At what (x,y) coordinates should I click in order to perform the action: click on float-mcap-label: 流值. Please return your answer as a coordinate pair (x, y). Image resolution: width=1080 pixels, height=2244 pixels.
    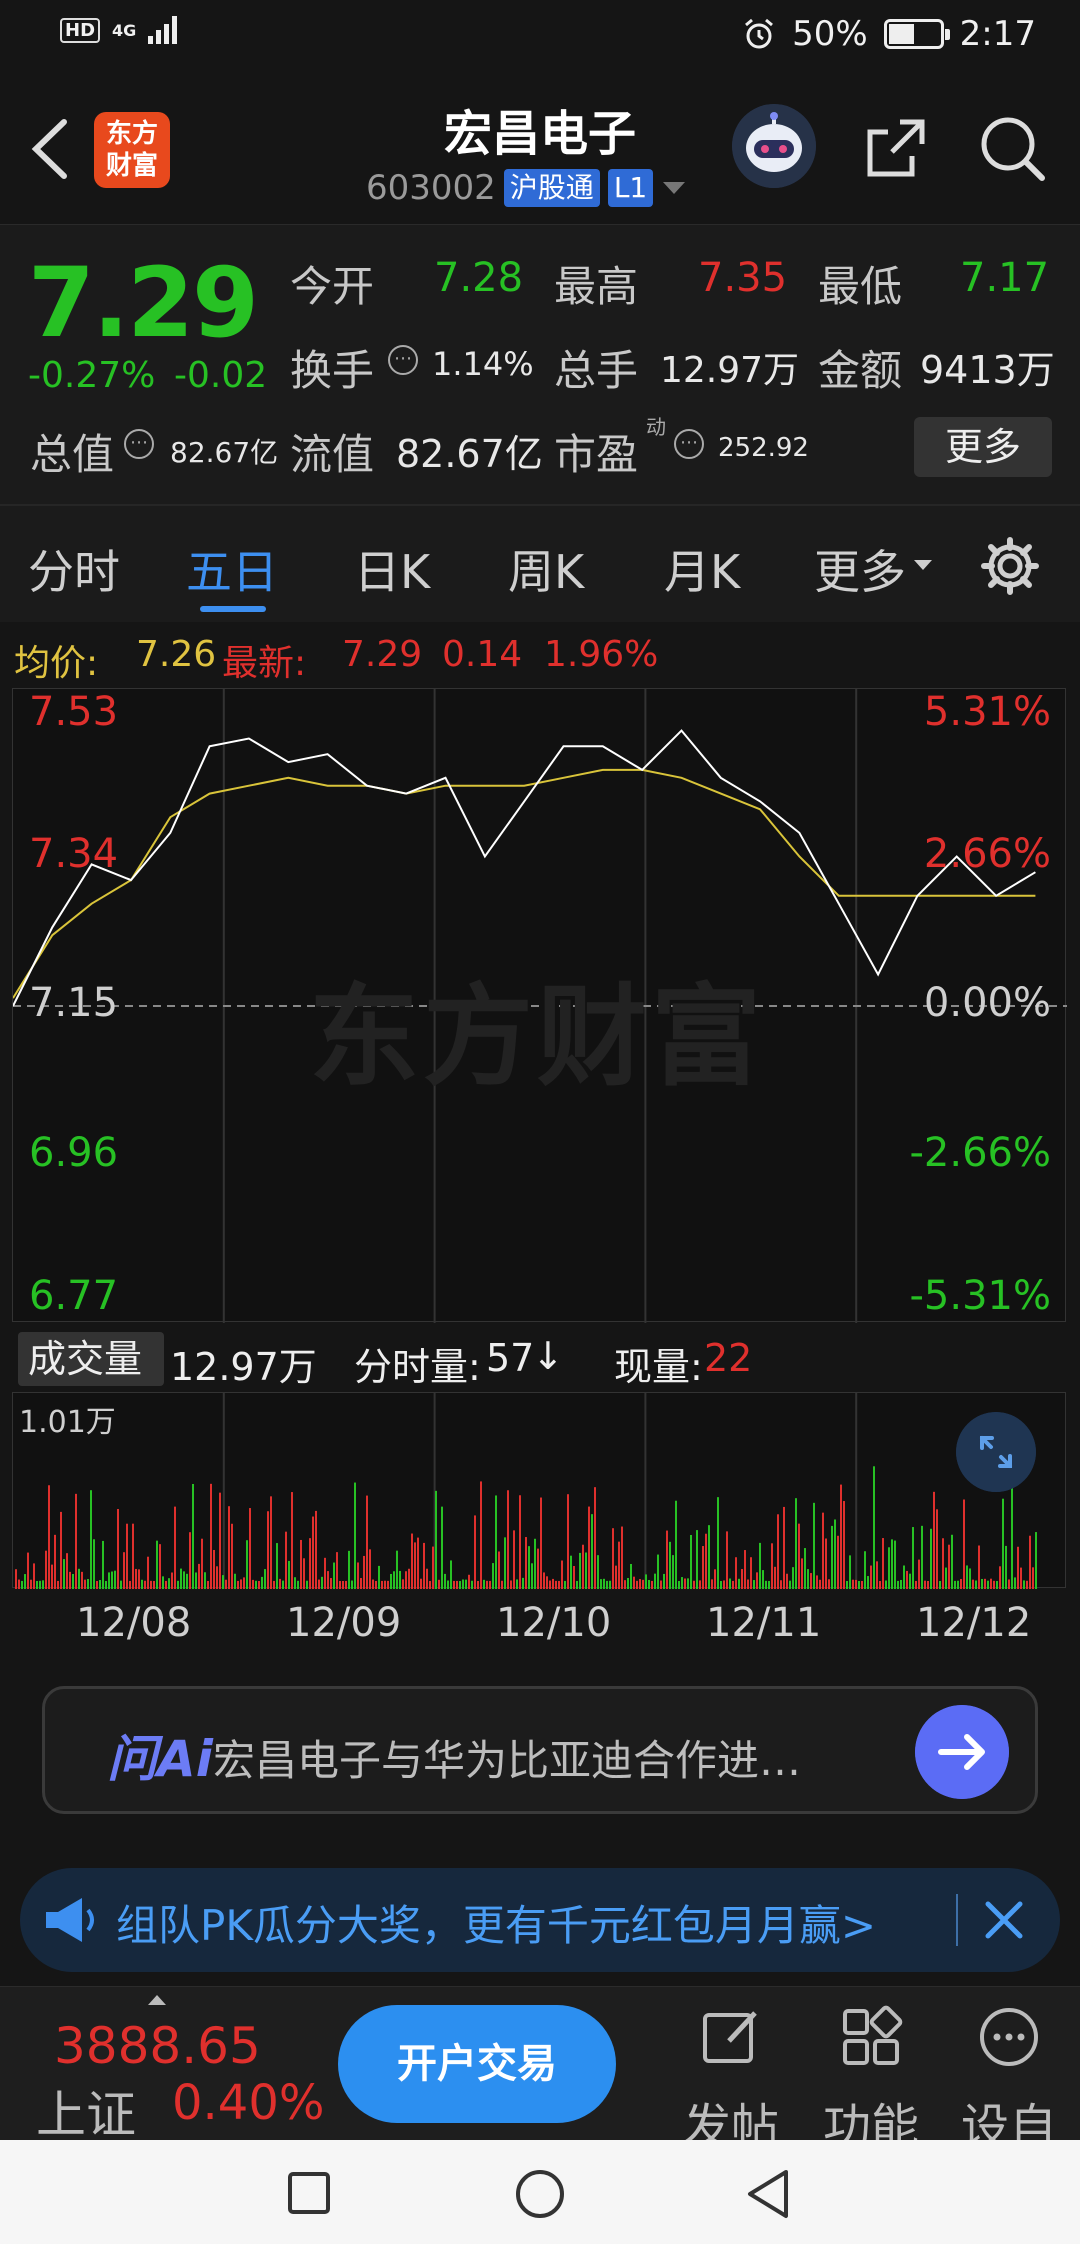
    Looking at the image, I should click on (332, 454).